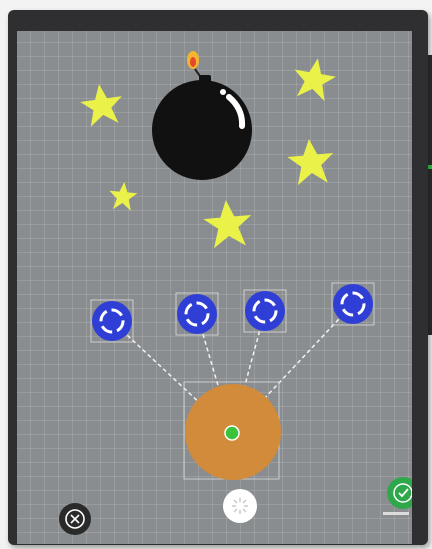 This screenshot has width=432, height=549. What do you see at coordinates (232, 433) in the screenshot?
I see `pivot-center` at bounding box center [232, 433].